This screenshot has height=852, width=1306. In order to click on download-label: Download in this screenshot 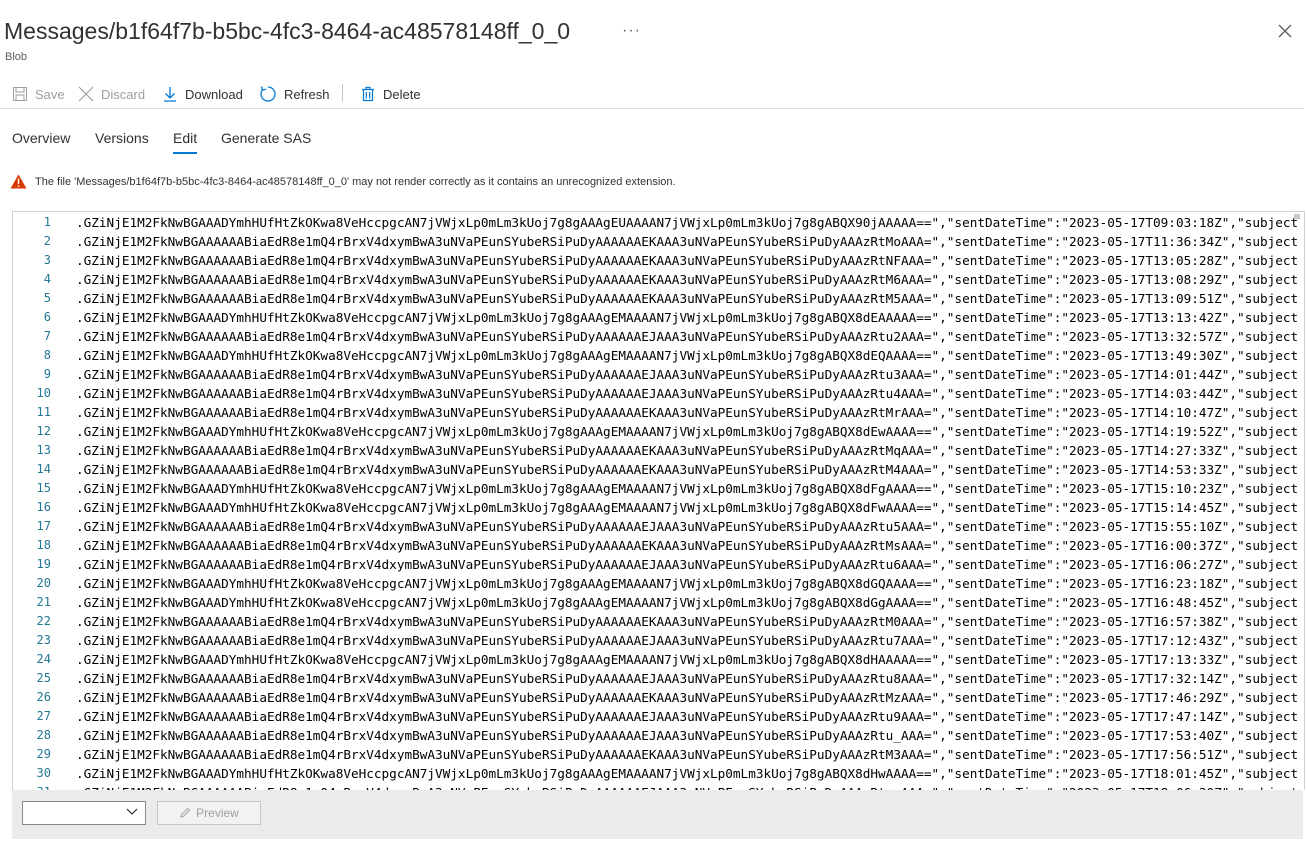, I will do `click(214, 94)`.